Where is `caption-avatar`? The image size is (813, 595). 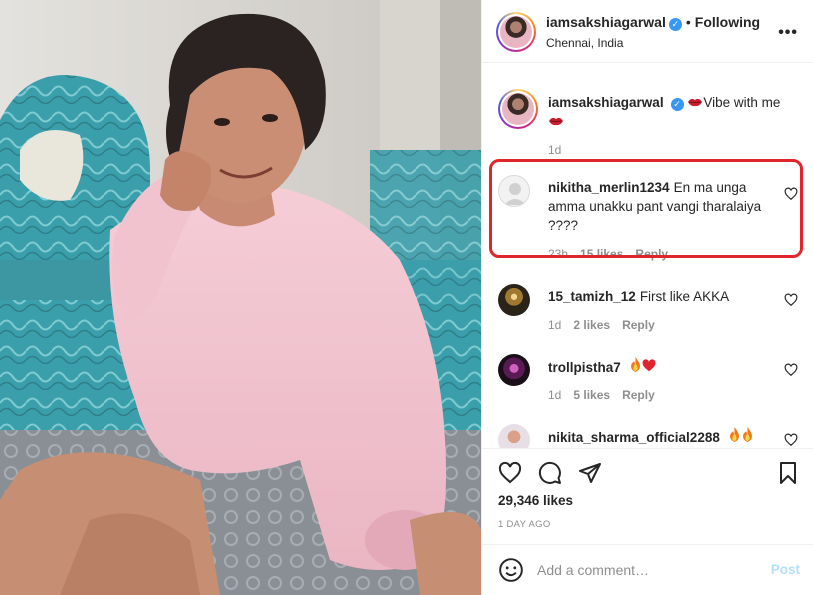
caption-avatar is located at coordinates (518, 109).